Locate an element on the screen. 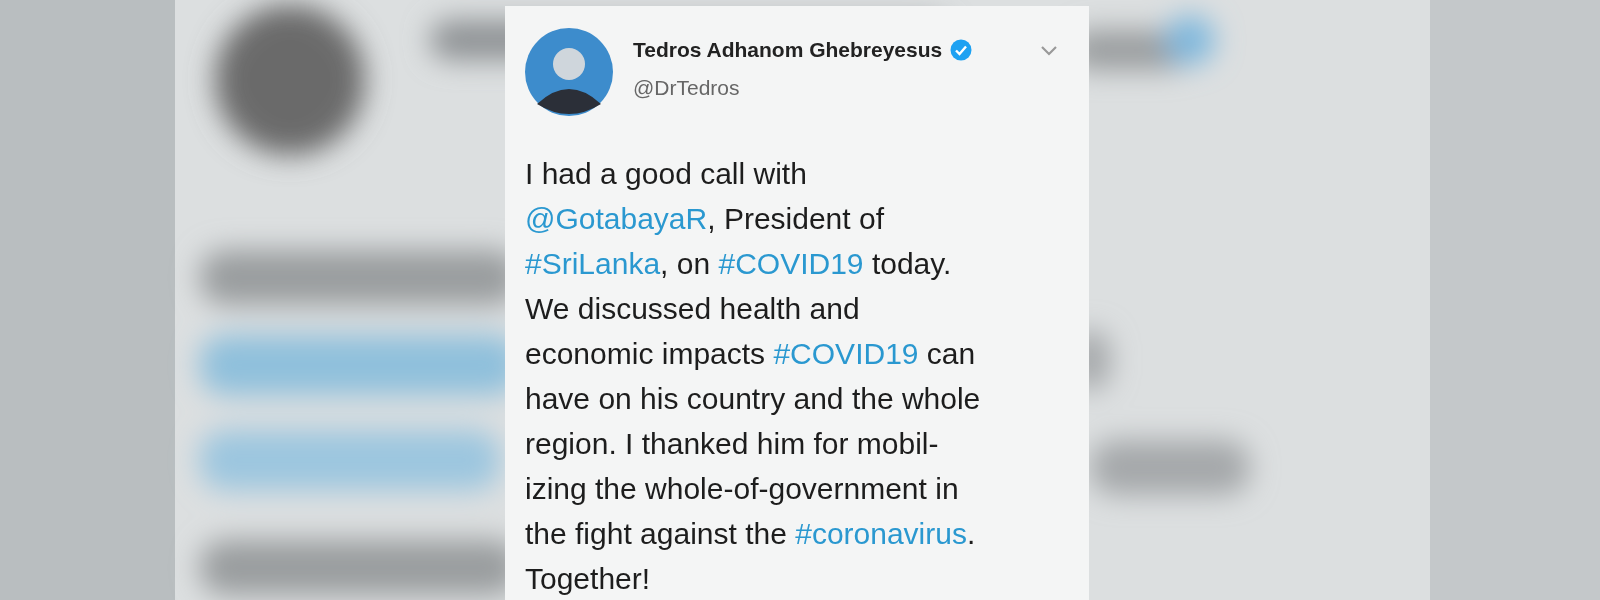 This screenshot has width=1600, height=600. avatar is located at coordinates (569, 72).